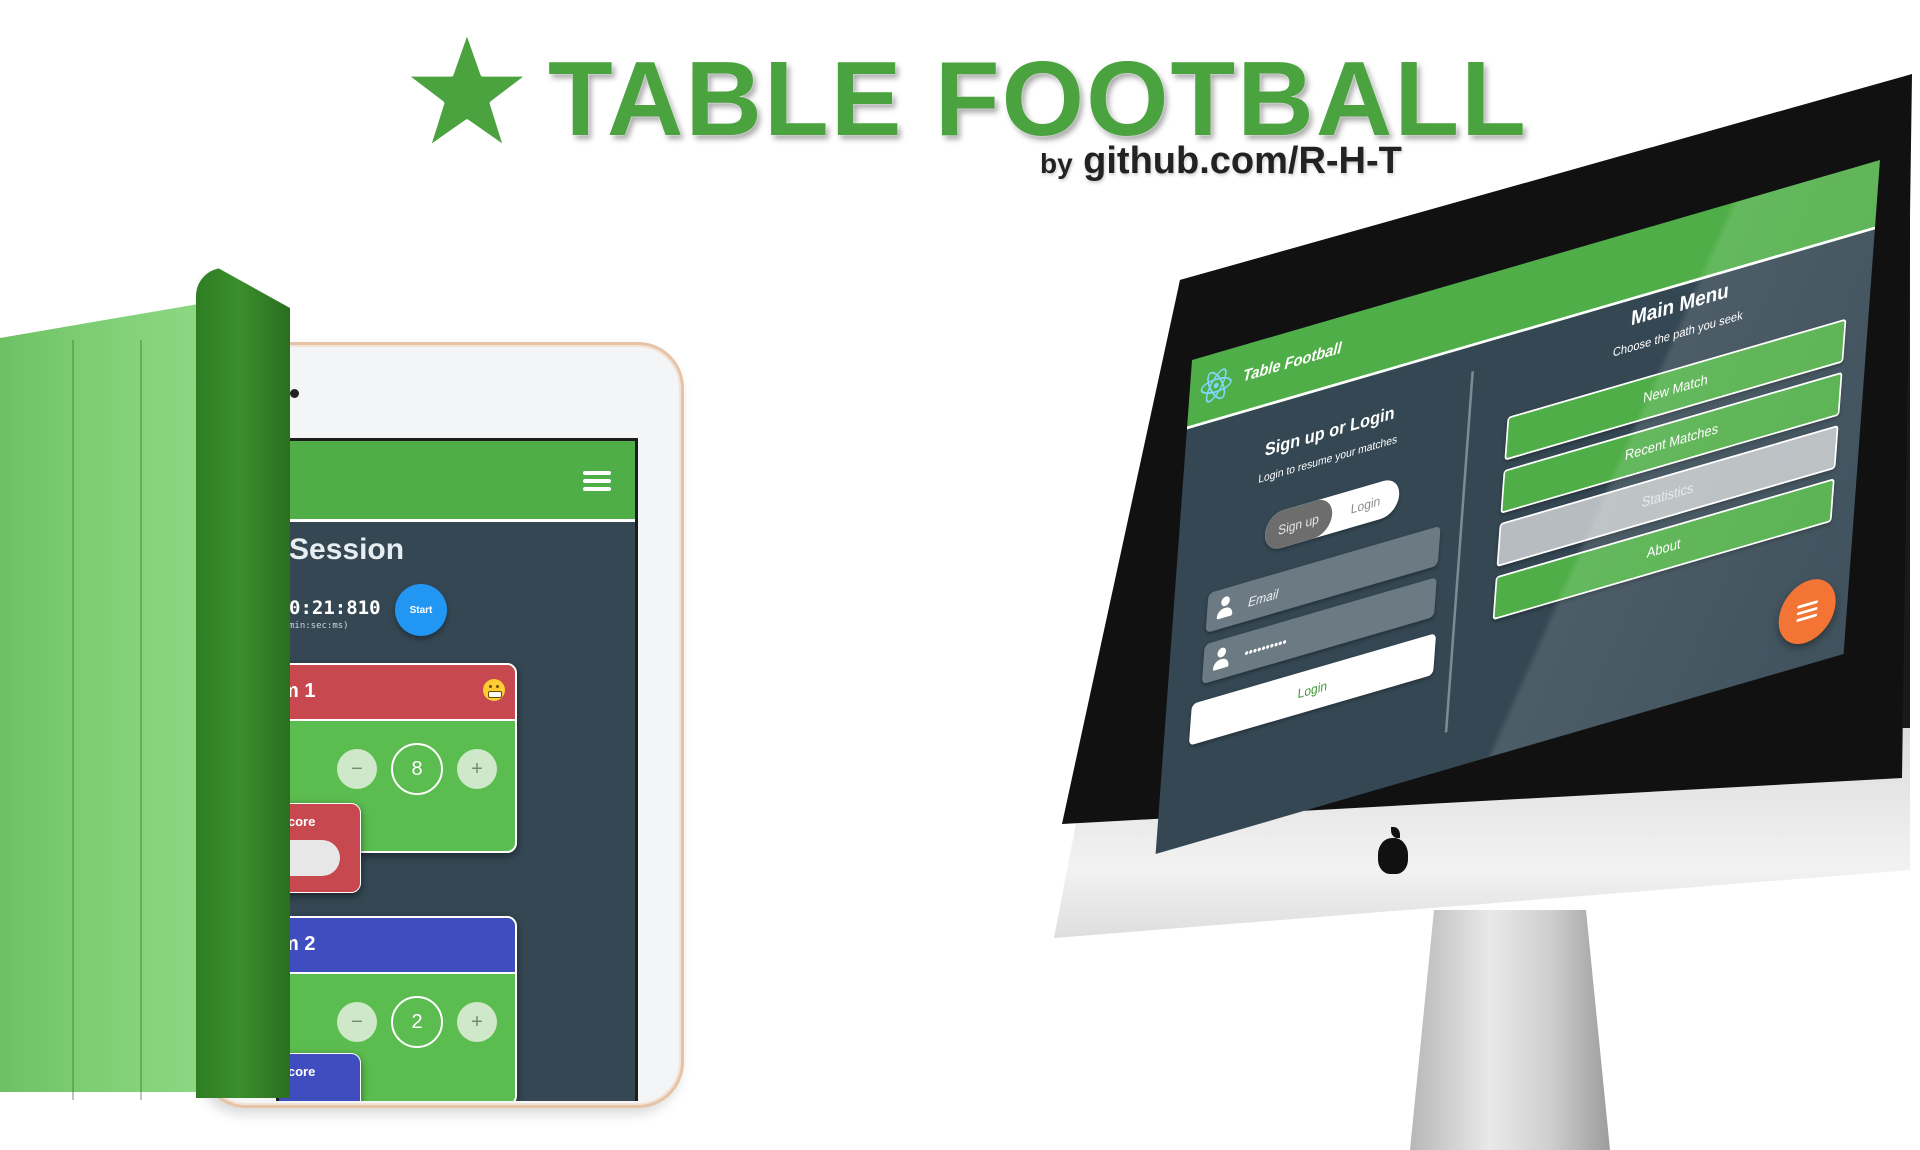 Image resolution: width=1920 pixels, height=1150 pixels. I want to click on toggle-login: Login, so click(1366, 505).